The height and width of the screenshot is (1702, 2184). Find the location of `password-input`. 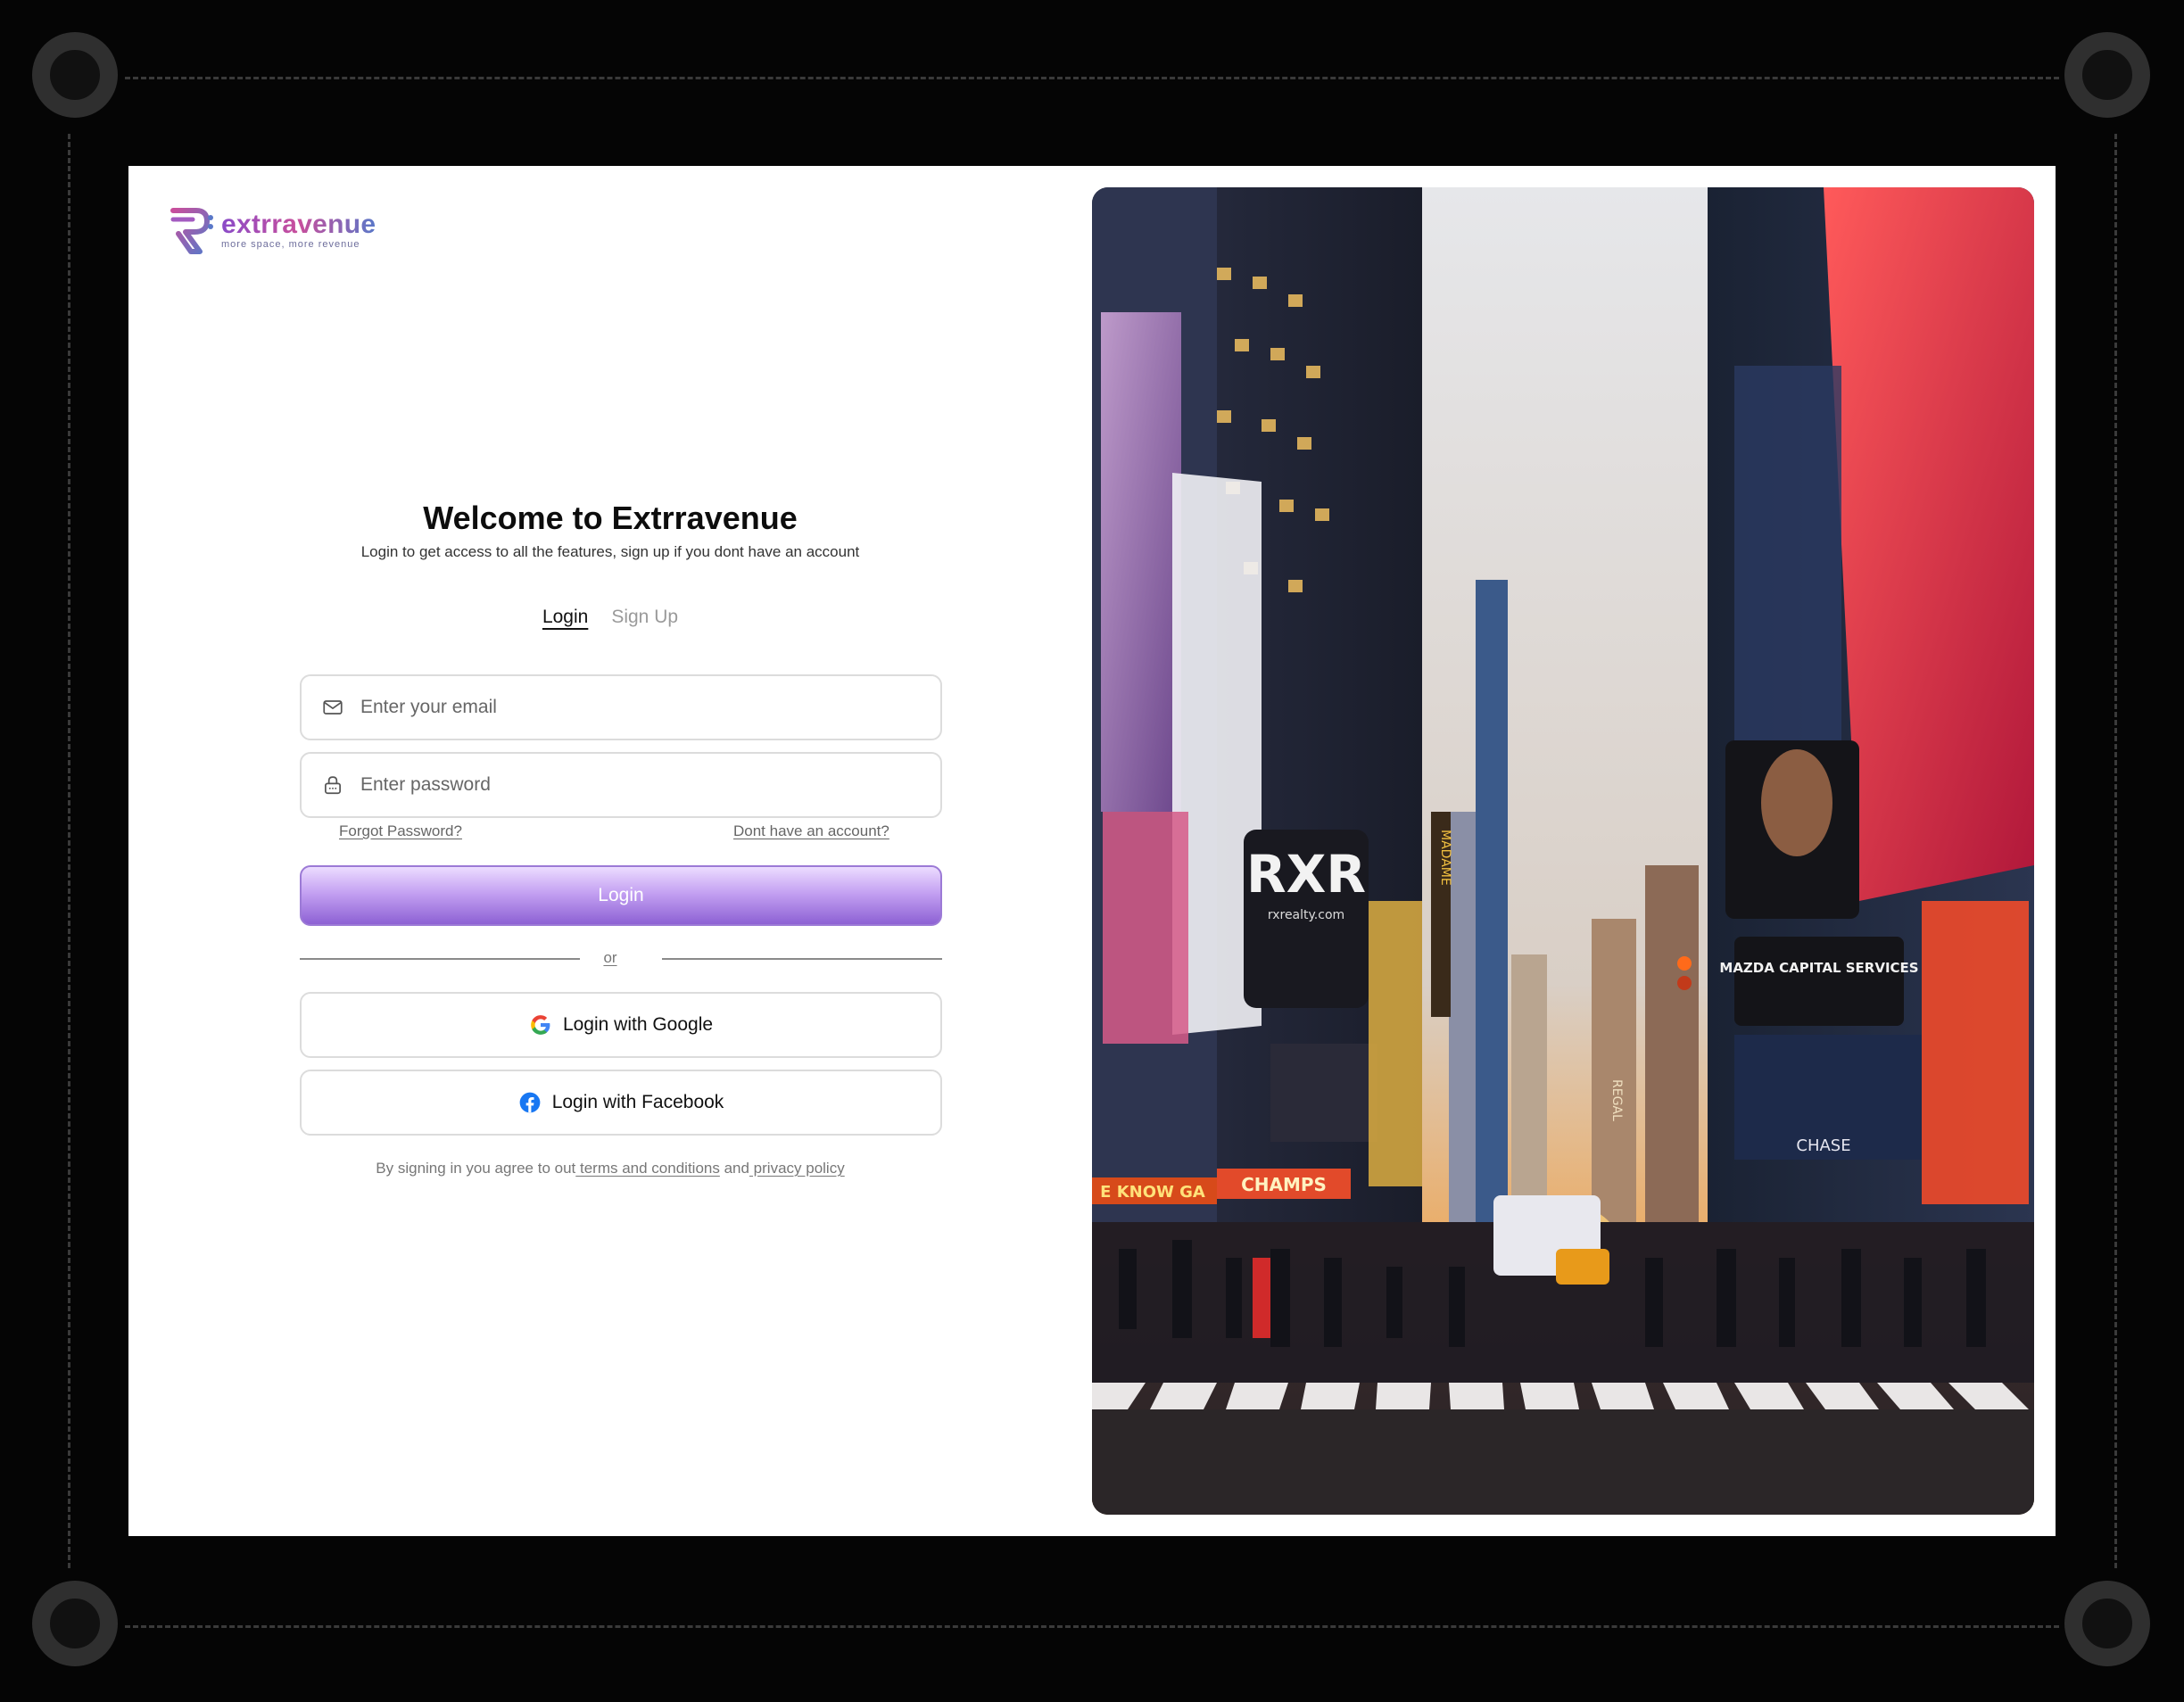

password-input is located at coordinates (649, 785).